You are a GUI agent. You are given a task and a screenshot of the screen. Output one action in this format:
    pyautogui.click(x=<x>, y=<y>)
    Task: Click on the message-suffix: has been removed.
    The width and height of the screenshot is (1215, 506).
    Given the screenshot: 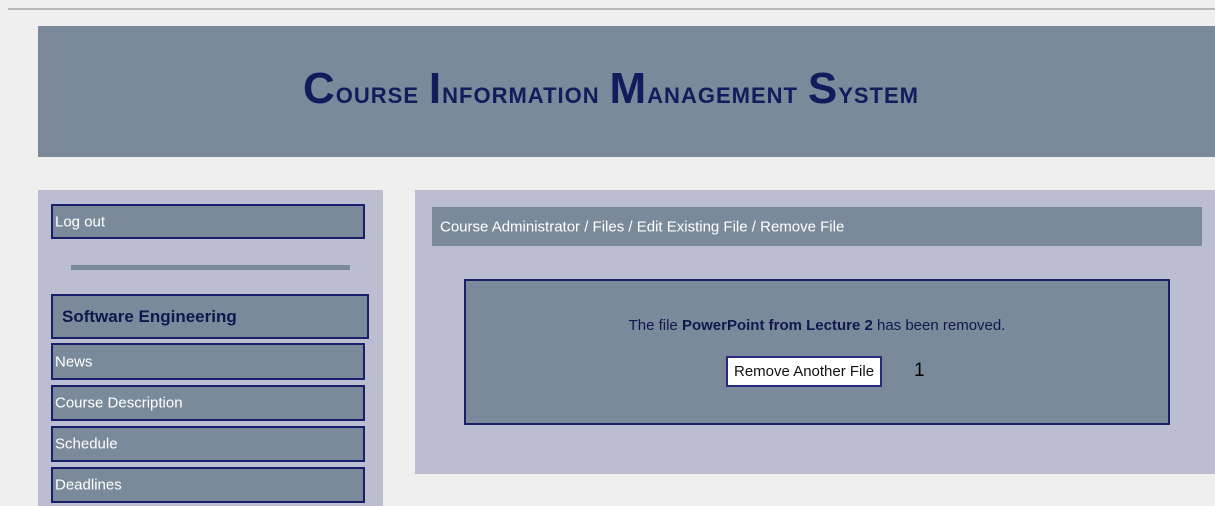 What is the action you would take?
    pyautogui.click(x=939, y=325)
    